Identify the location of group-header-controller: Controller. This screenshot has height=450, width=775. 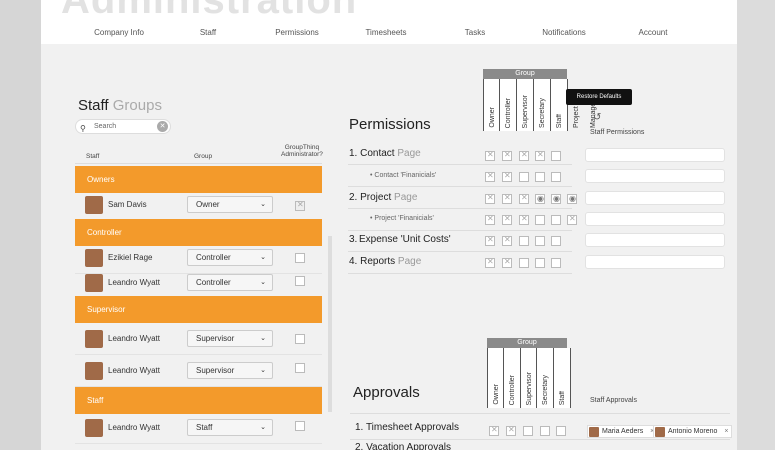
(198, 232).